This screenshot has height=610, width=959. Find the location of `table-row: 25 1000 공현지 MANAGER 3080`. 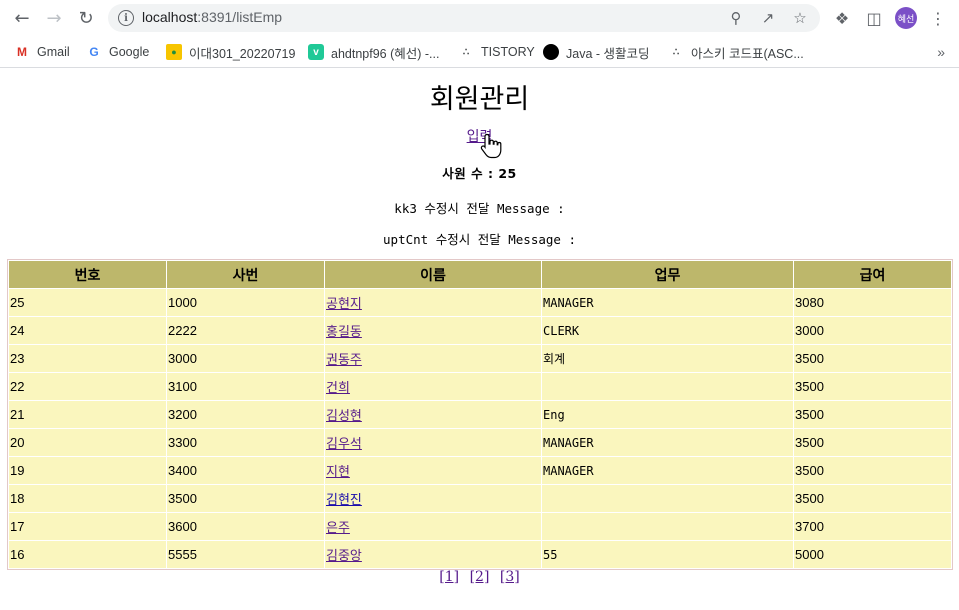

table-row: 25 1000 공현지 MANAGER 3080 is located at coordinates (480, 302).